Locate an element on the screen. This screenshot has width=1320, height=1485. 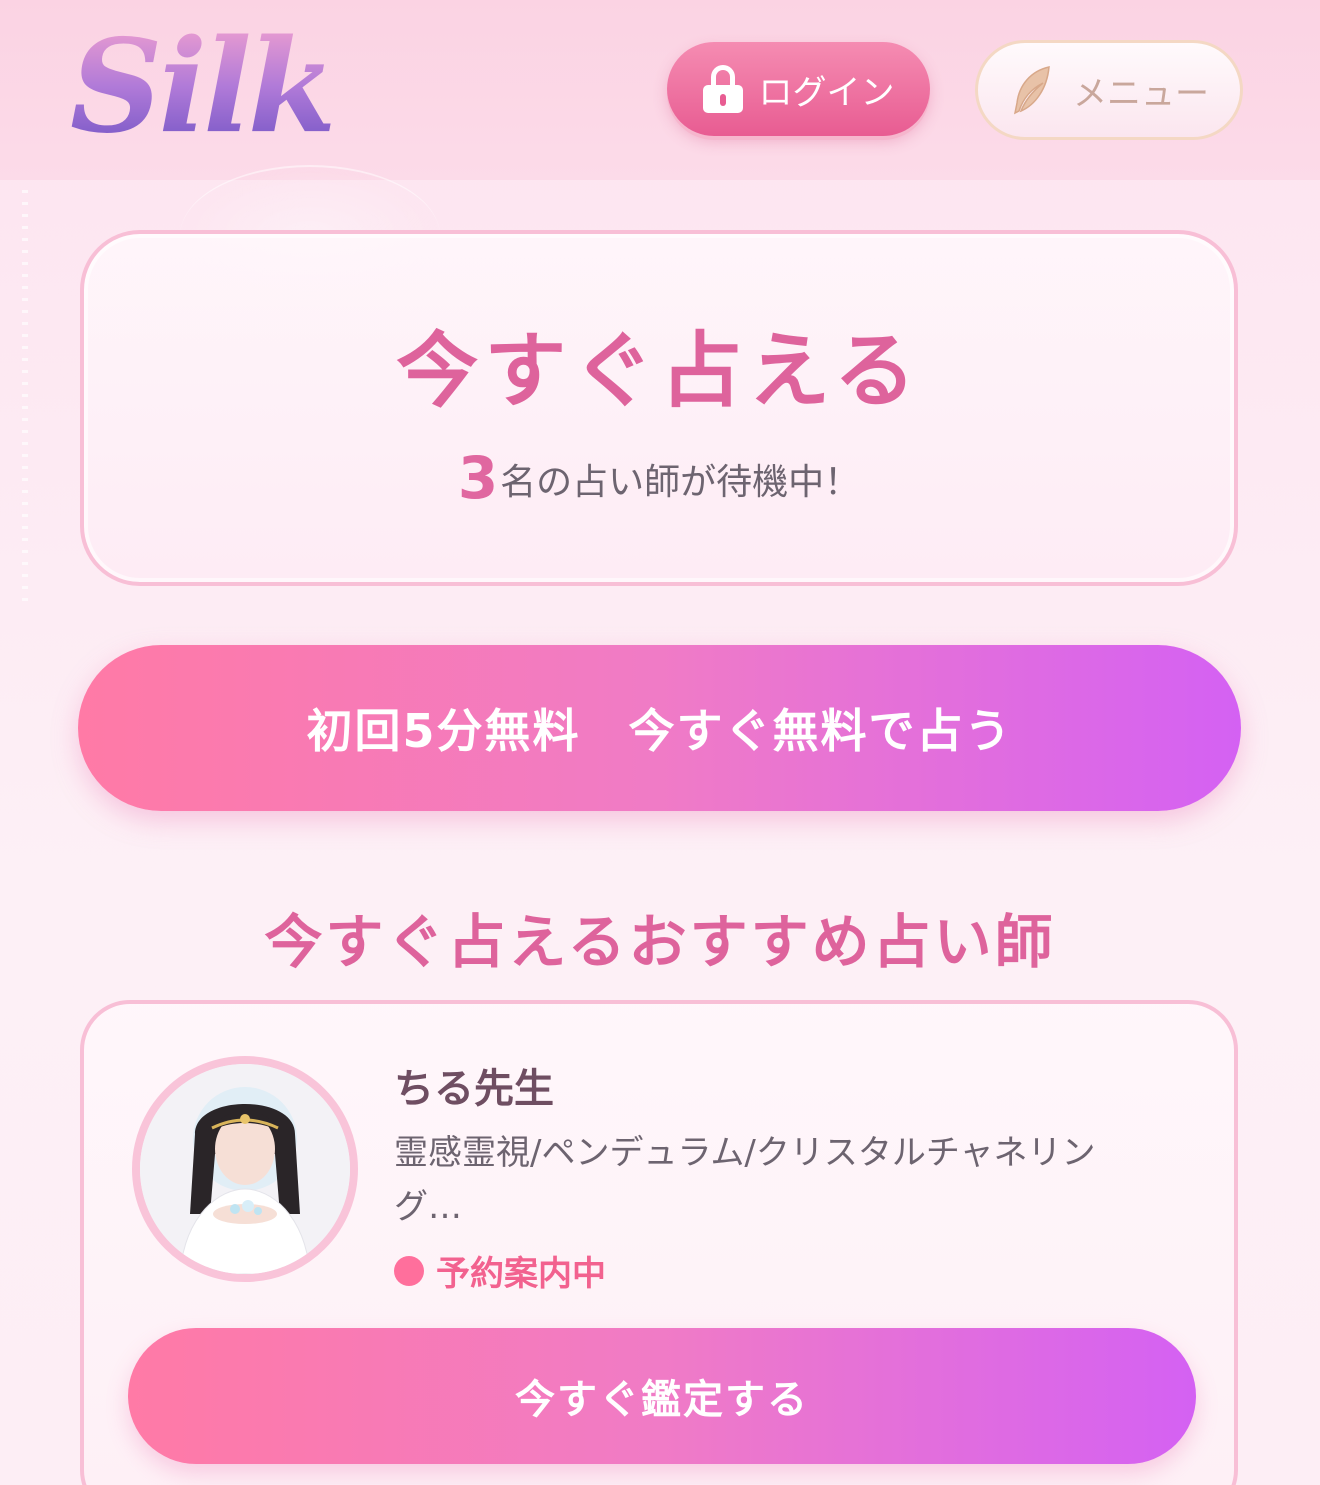
feather-icon is located at coordinates (1031, 90).